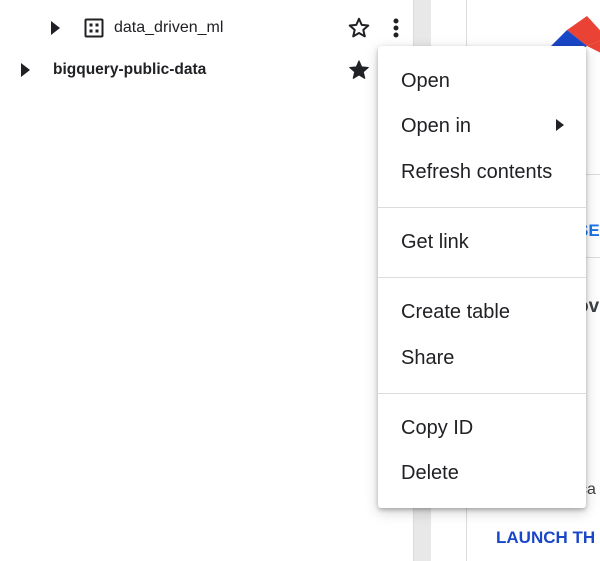 The width and height of the screenshot is (600, 561). What do you see at coordinates (396, 28) in the screenshot?
I see `more-vert-icon` at bounding box center [396, 28].